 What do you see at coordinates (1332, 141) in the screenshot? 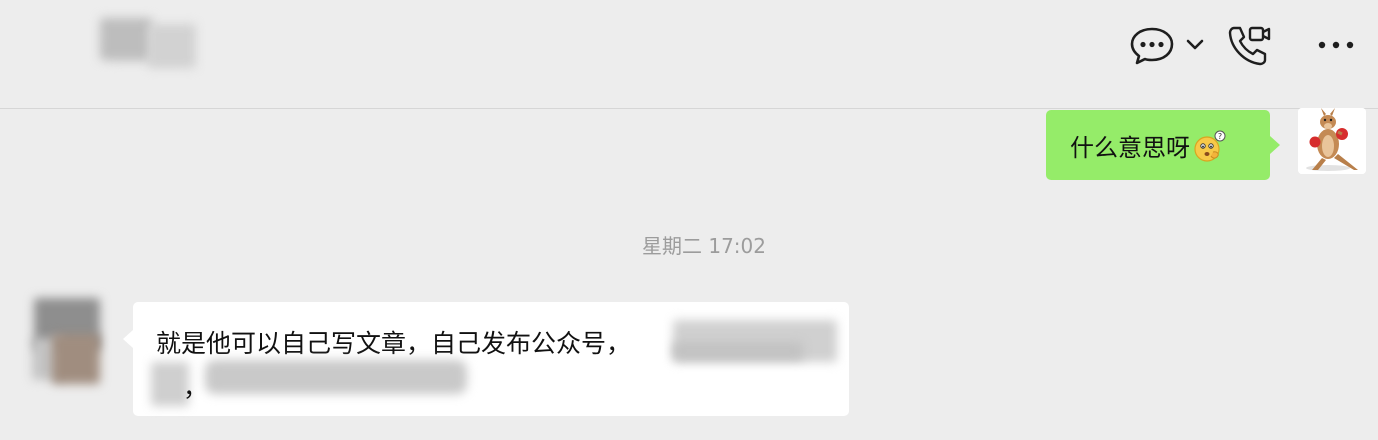
I see `my-avatar` at bounding box center [1332, 141].